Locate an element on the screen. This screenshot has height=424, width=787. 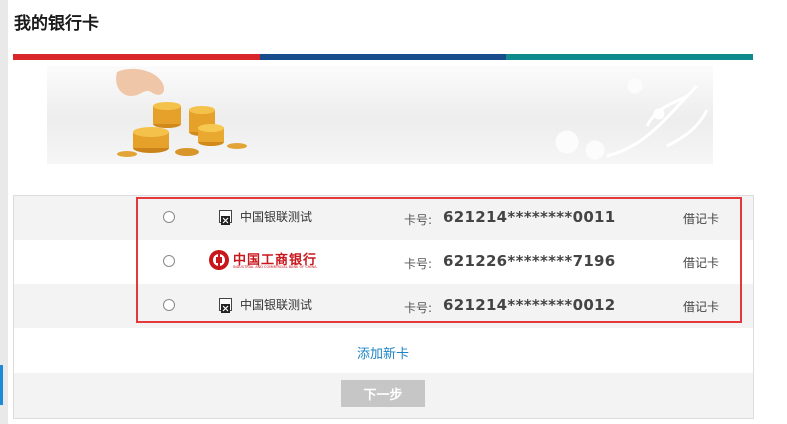
coin-stacks-icon is located at coordinates (182, 129).